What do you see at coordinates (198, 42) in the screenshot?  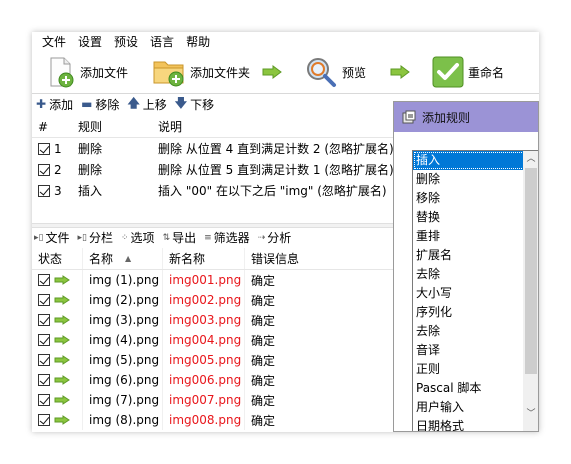 I see `menu-help: 帮助` at bounding box center [198, 42].